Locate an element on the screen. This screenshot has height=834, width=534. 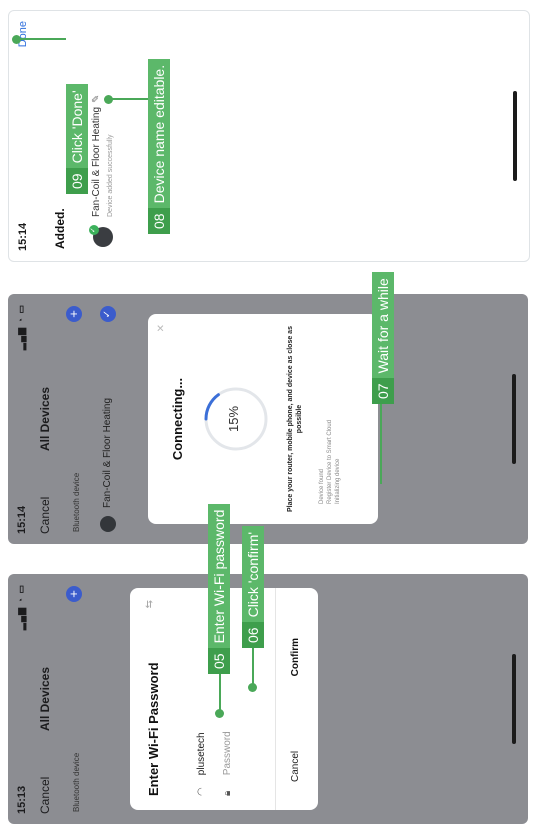
annotation-08: 08 Device name editable. is located at coordinates (159, 146).